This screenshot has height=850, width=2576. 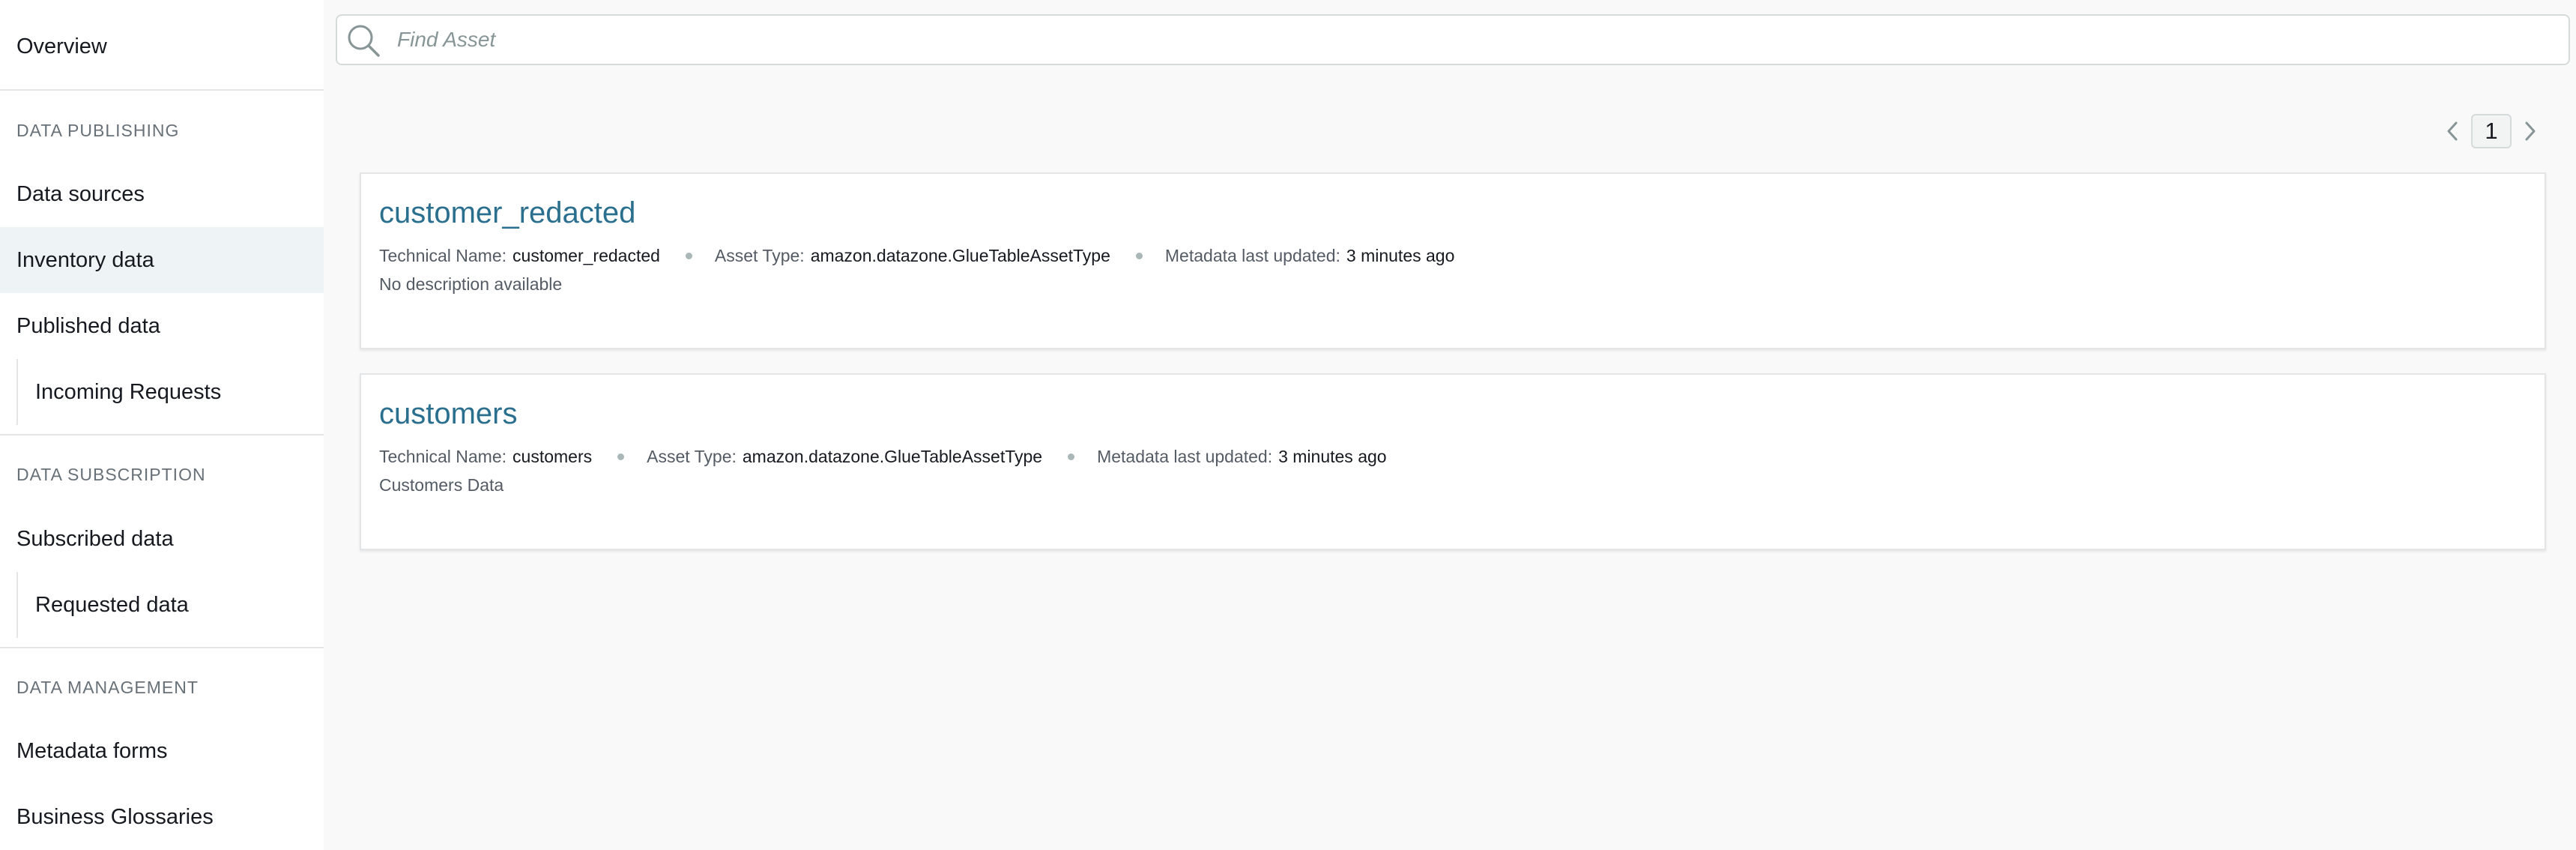 What do you see at coordinates (162, 392) in the screenshot?
I see `sidebar-item-incoming-requests: Incoming Requests` at bounding box center [162, 392].